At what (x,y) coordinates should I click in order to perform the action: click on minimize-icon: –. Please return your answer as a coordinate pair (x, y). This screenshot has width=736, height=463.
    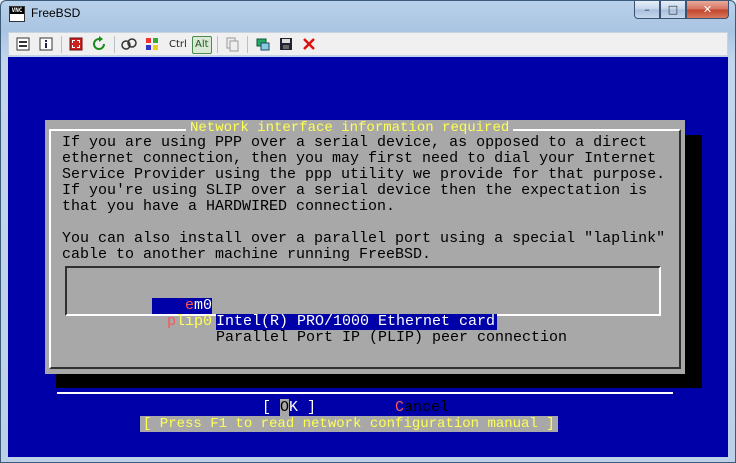
    Looking at the image, I should click on (647, 9).